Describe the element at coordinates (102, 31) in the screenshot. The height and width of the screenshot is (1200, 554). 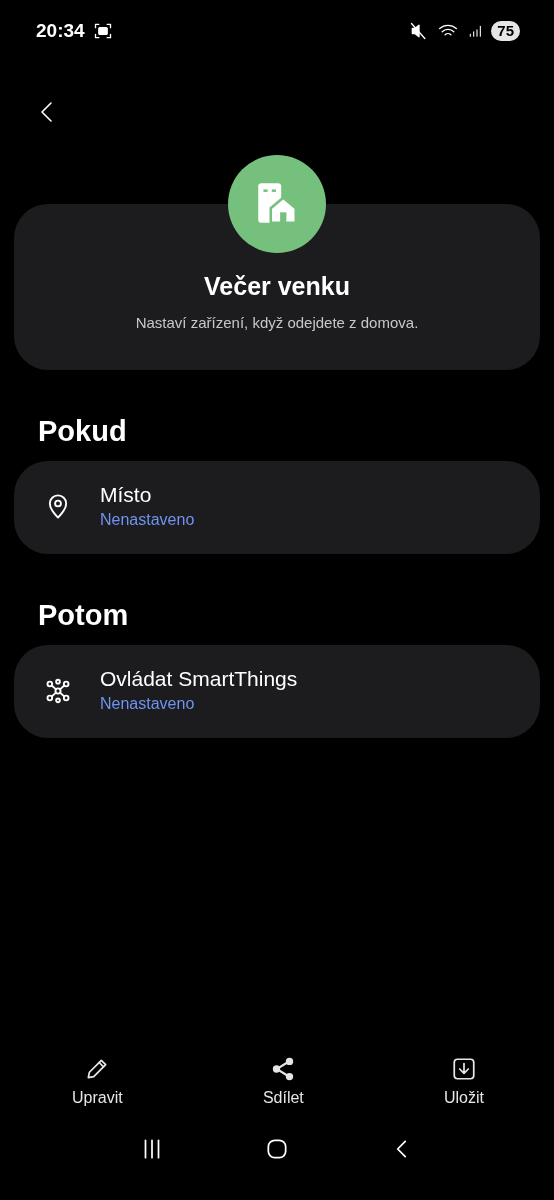
I see `screenshot-icon` at that location.